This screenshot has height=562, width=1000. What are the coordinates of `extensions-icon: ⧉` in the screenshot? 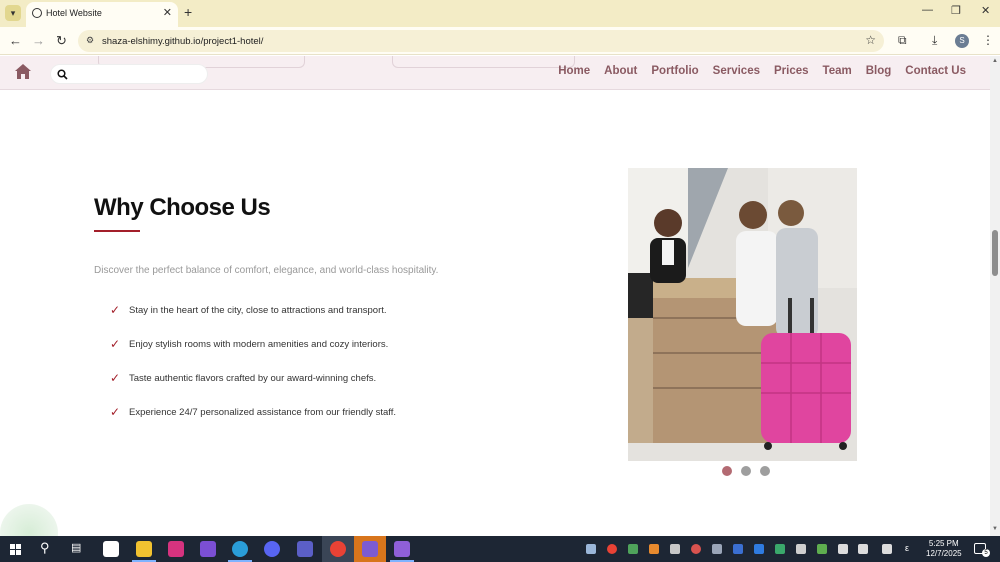 It's located at (902, 40).